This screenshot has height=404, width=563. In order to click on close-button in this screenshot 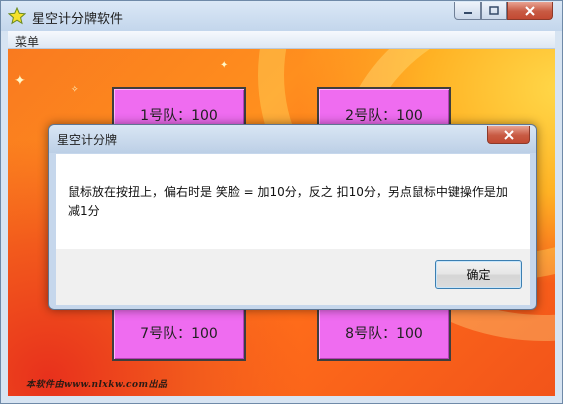, I will do `click(530, 11)`.